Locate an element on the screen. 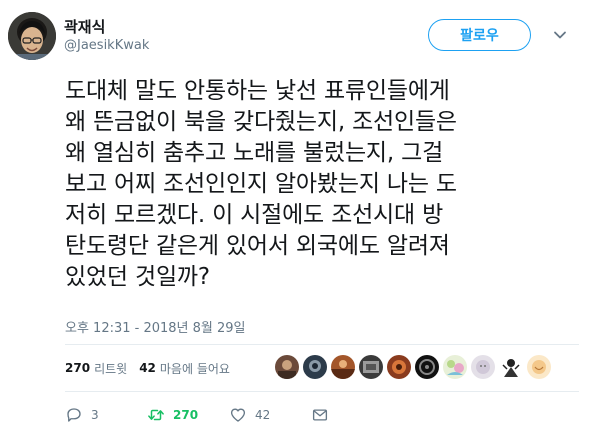 The height and width of the screenshot is (440, 595). avatar-9-icon is located at coordinates (511, 367).